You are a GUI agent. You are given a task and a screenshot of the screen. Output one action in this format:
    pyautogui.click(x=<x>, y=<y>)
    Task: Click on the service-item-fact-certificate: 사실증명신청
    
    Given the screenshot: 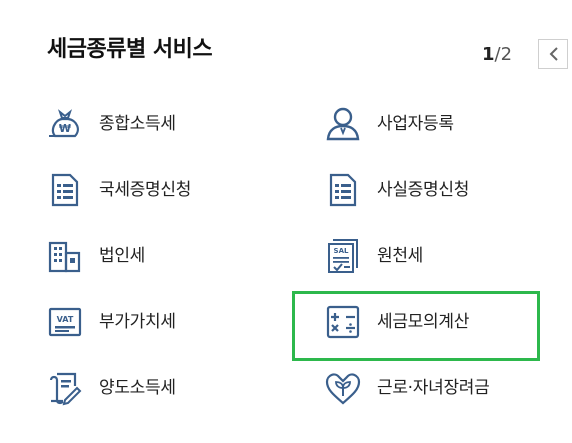 What is the action you would take?
    pyautogui.click(x=445, y=190)
    